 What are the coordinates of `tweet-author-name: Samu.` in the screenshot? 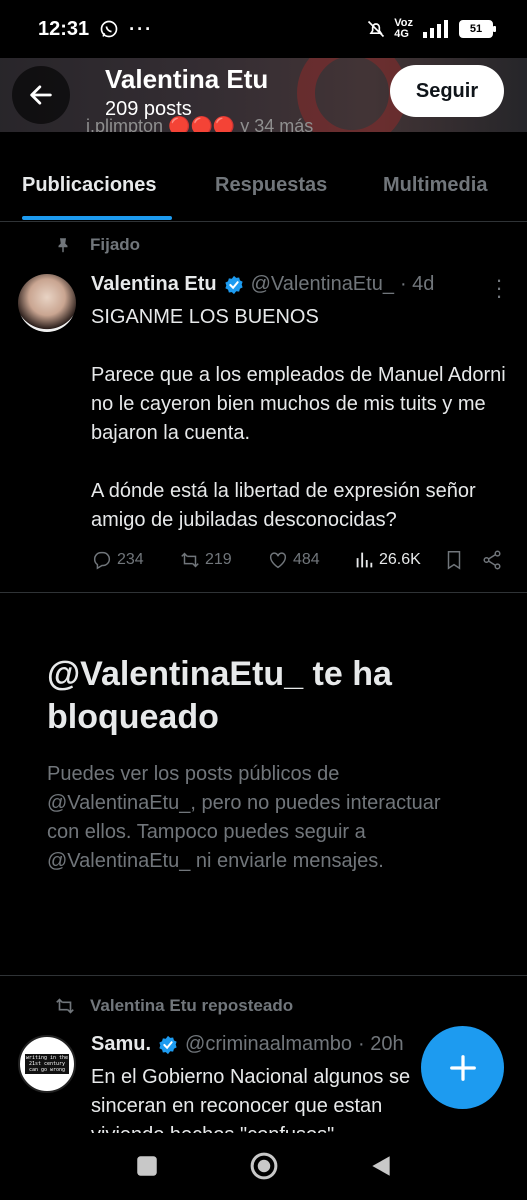 It's located at (121, 1044).